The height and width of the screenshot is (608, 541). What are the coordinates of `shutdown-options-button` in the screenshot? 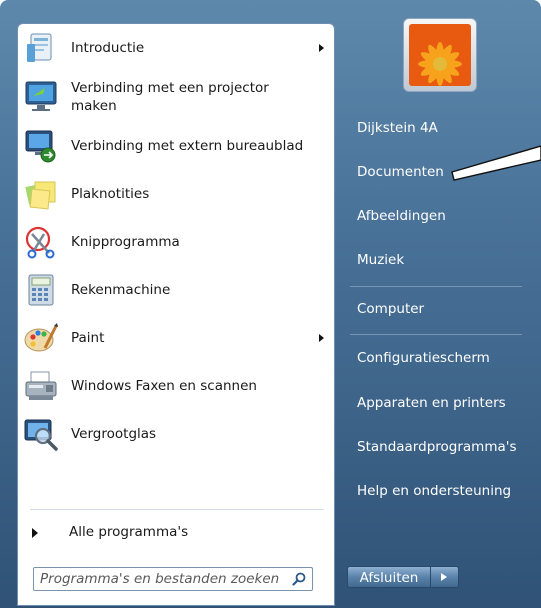 It's located at (445, 577).